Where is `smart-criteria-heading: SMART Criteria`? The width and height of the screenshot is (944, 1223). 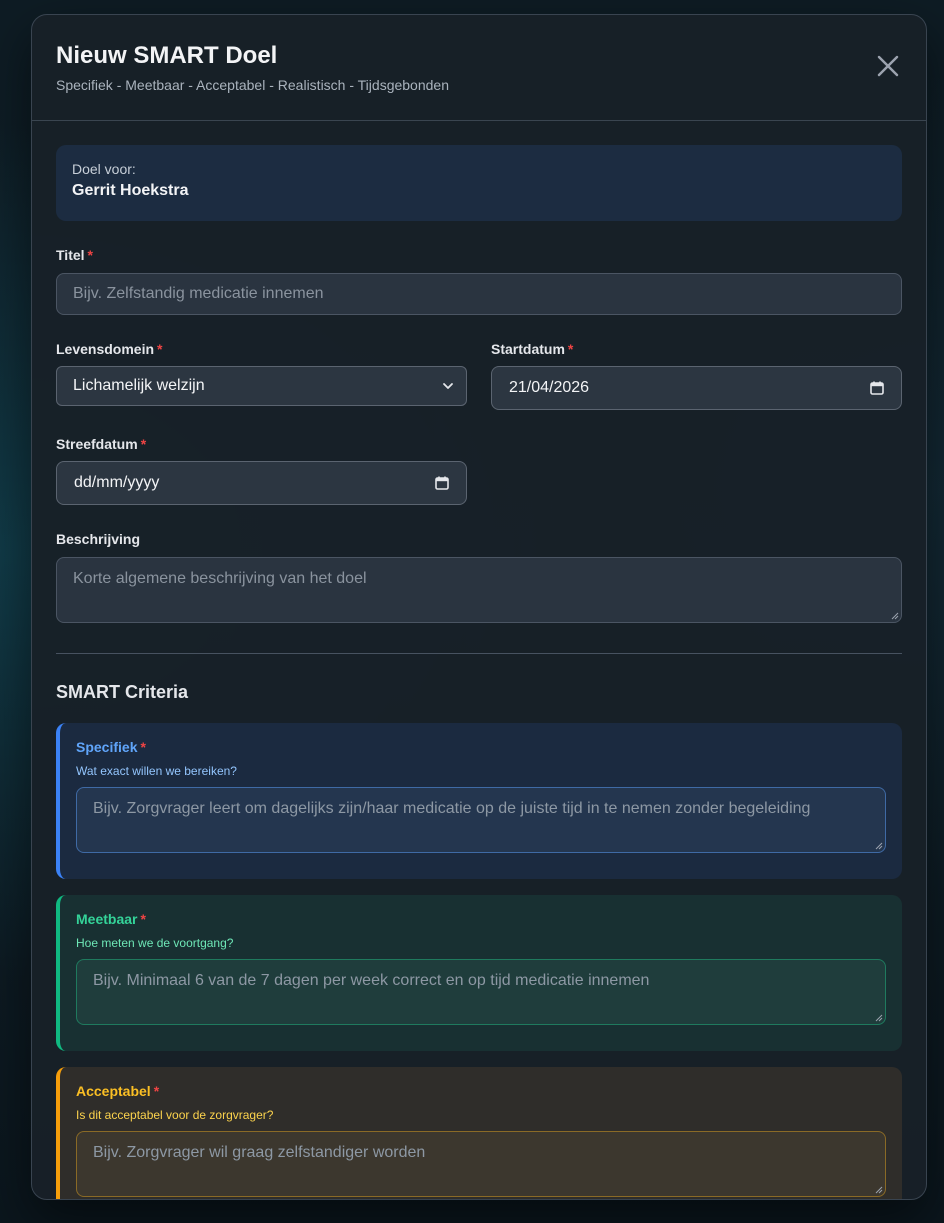
smart-criteria-heading: SMART Criteria is located at coordinates (122, 692).